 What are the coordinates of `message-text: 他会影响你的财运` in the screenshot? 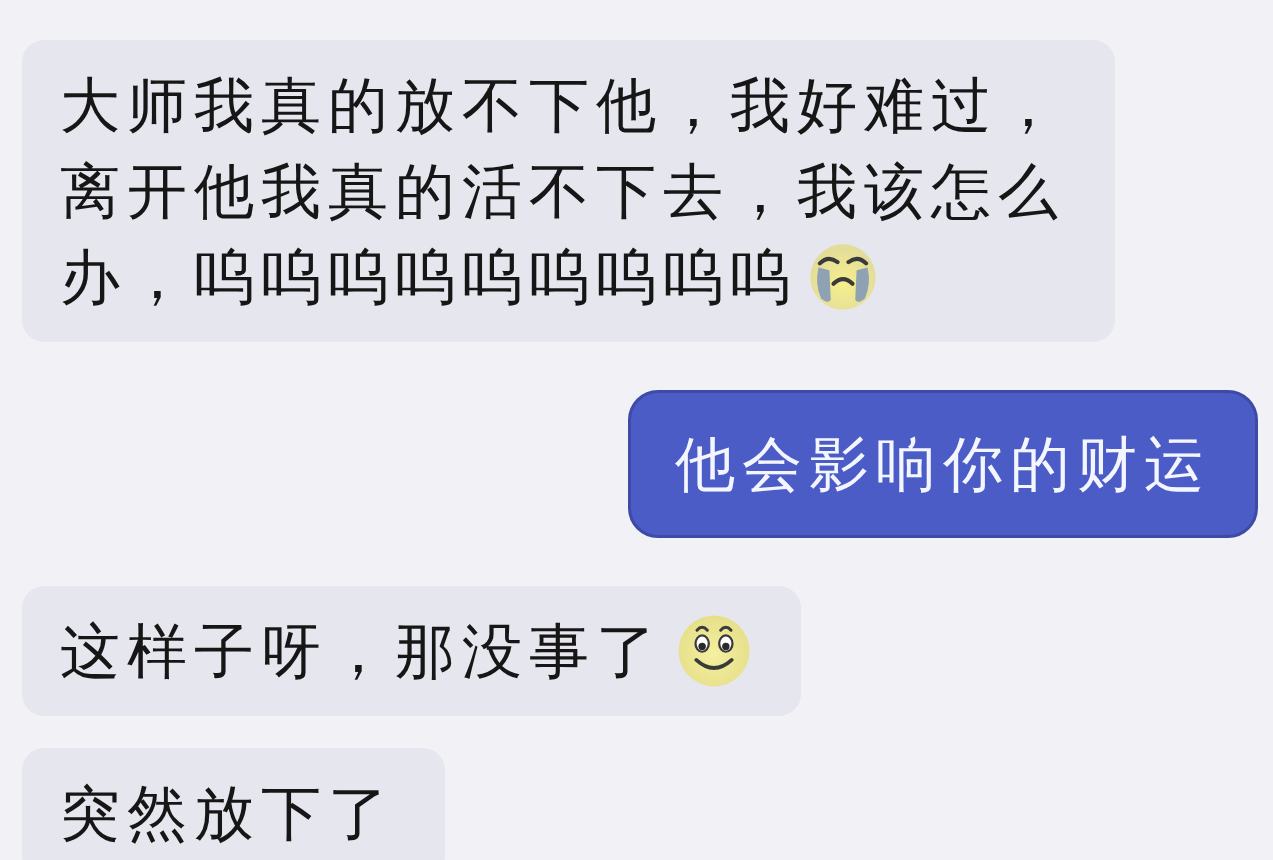 It's located at (943, 464).